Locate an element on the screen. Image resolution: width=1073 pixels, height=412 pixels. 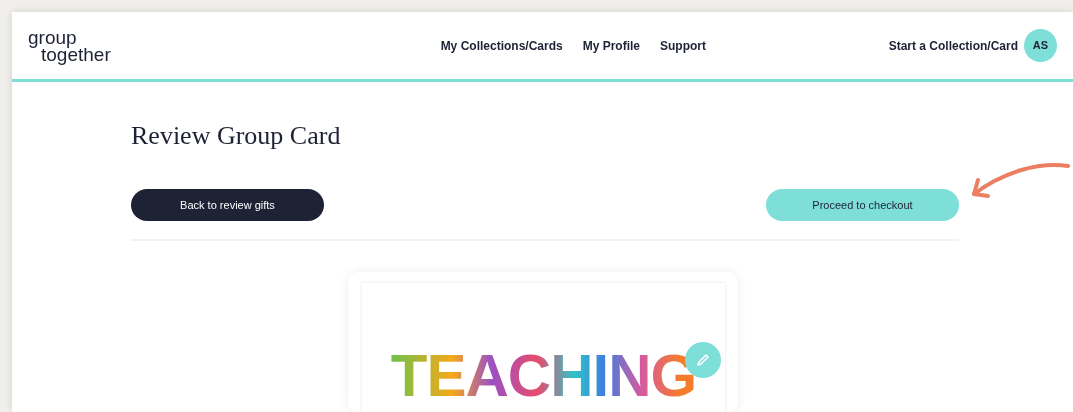
back-button: Back to review gifts is located at coordinates (227, 205).